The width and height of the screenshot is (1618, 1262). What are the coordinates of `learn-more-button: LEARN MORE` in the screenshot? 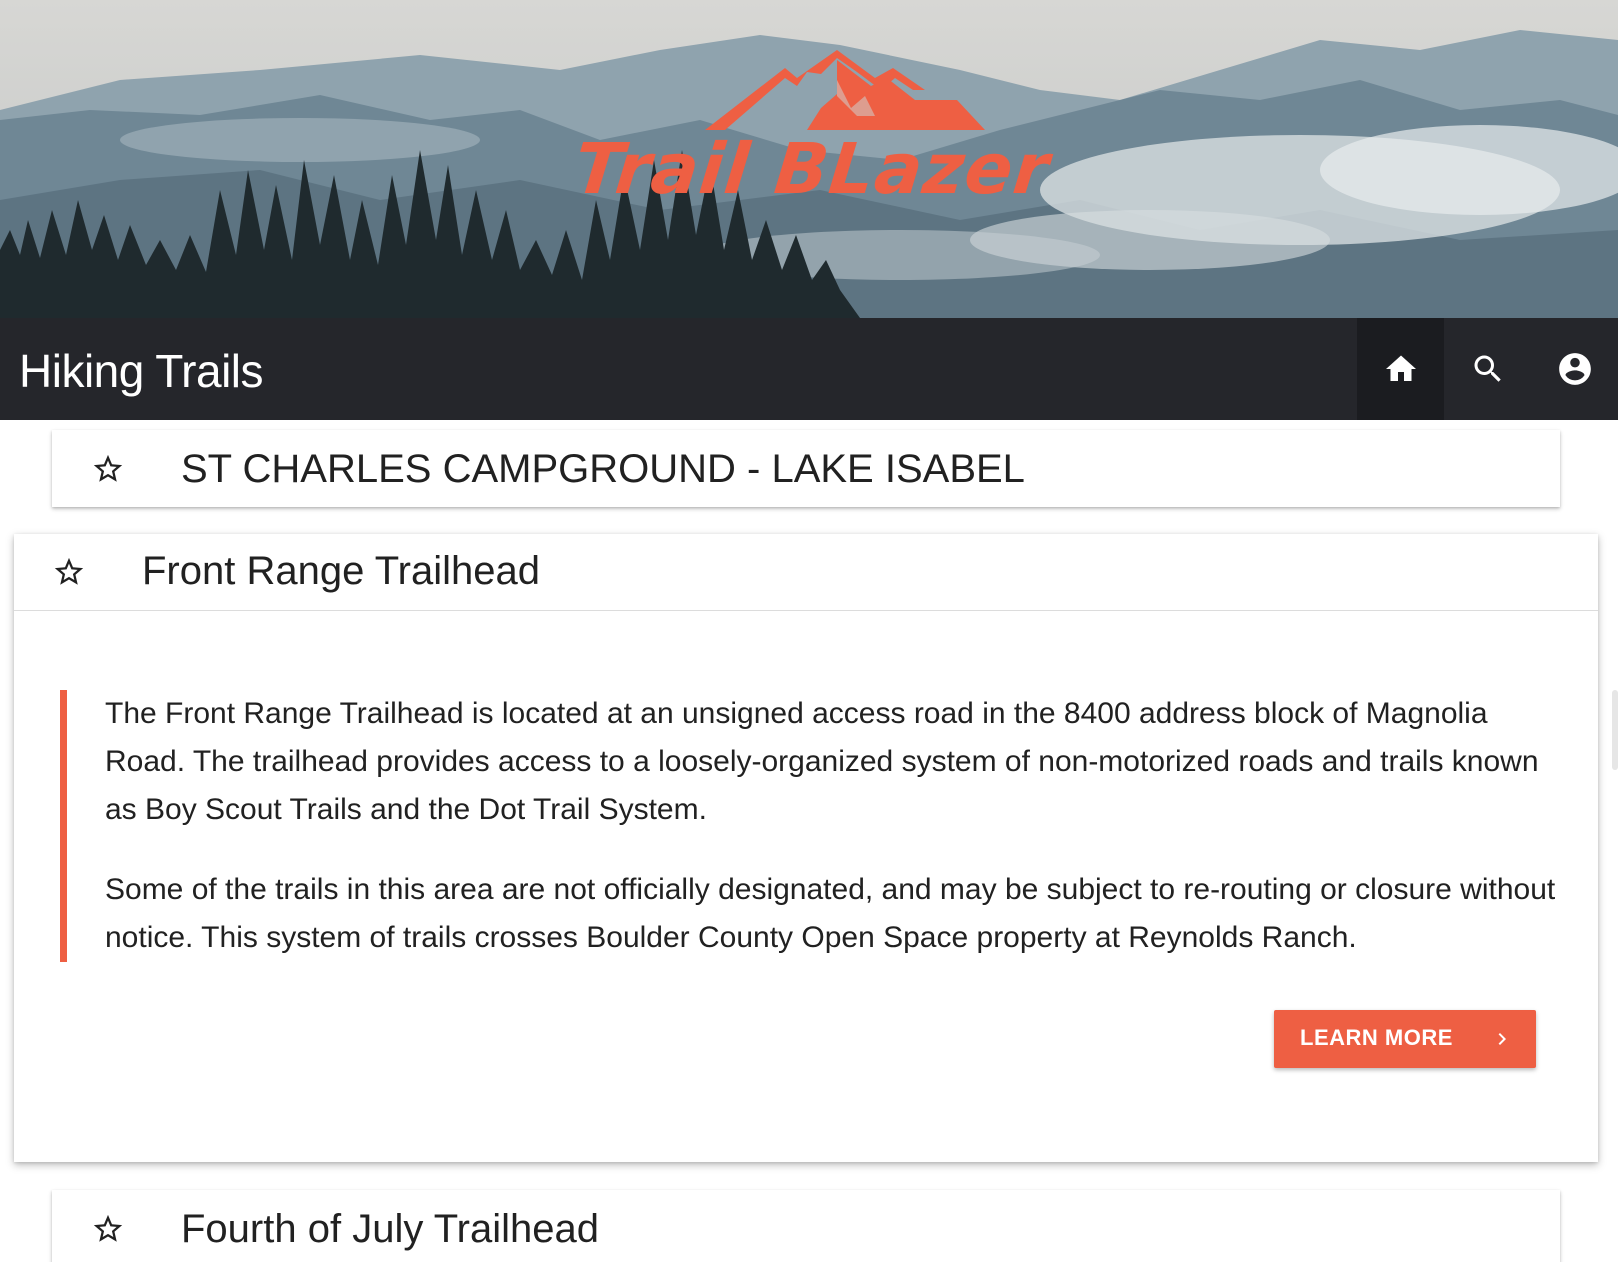 It's located at (1405, 1039).